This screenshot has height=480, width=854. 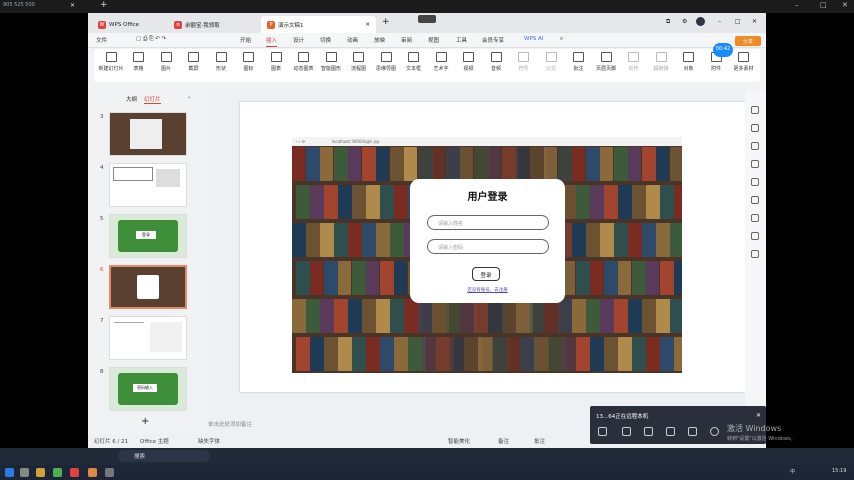 What do you see at coordinates (249, 62) in the screenshot?
I see `ribbon-button: 图标` at bounding box center [249, 62].